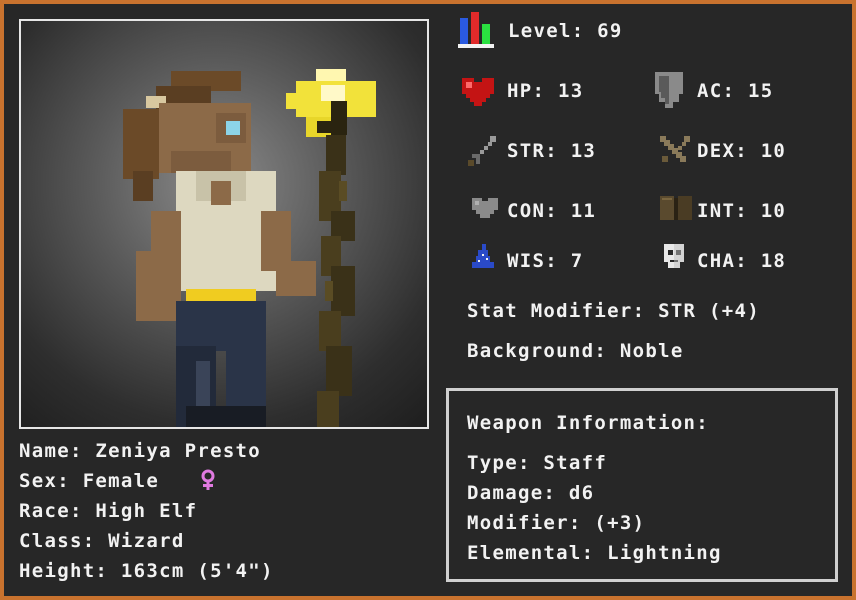  What do you see at coordinates (531, 493) in the screenshot?
I see `weapon-damage-label: Damage: d6` at bounding box center [531, 493].